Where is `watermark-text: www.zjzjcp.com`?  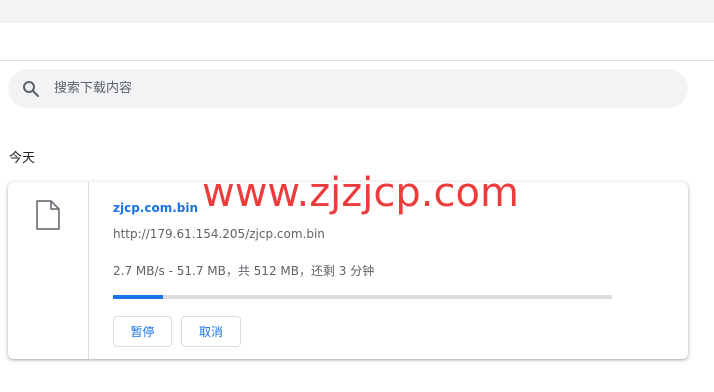
watermark-text: www.zjzjcp.com is located at coordinates (360, 193).